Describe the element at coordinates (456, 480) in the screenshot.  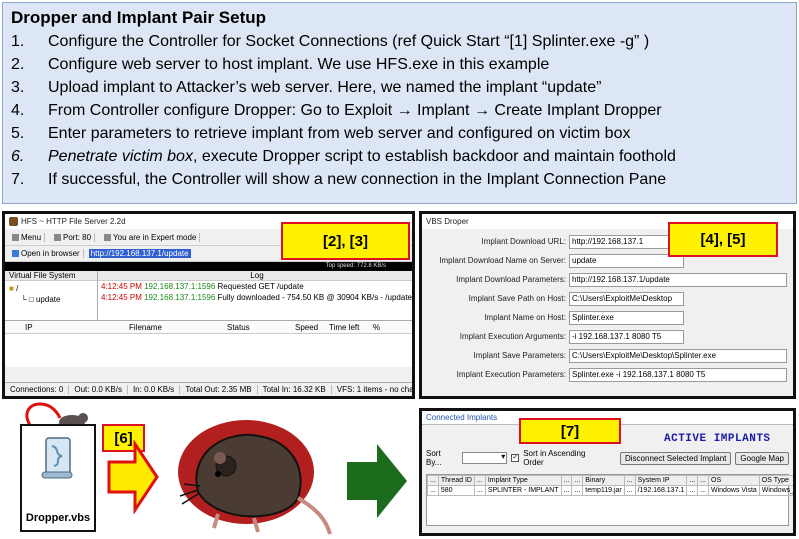
I see `col-thread-id: Thread ID` at that location.